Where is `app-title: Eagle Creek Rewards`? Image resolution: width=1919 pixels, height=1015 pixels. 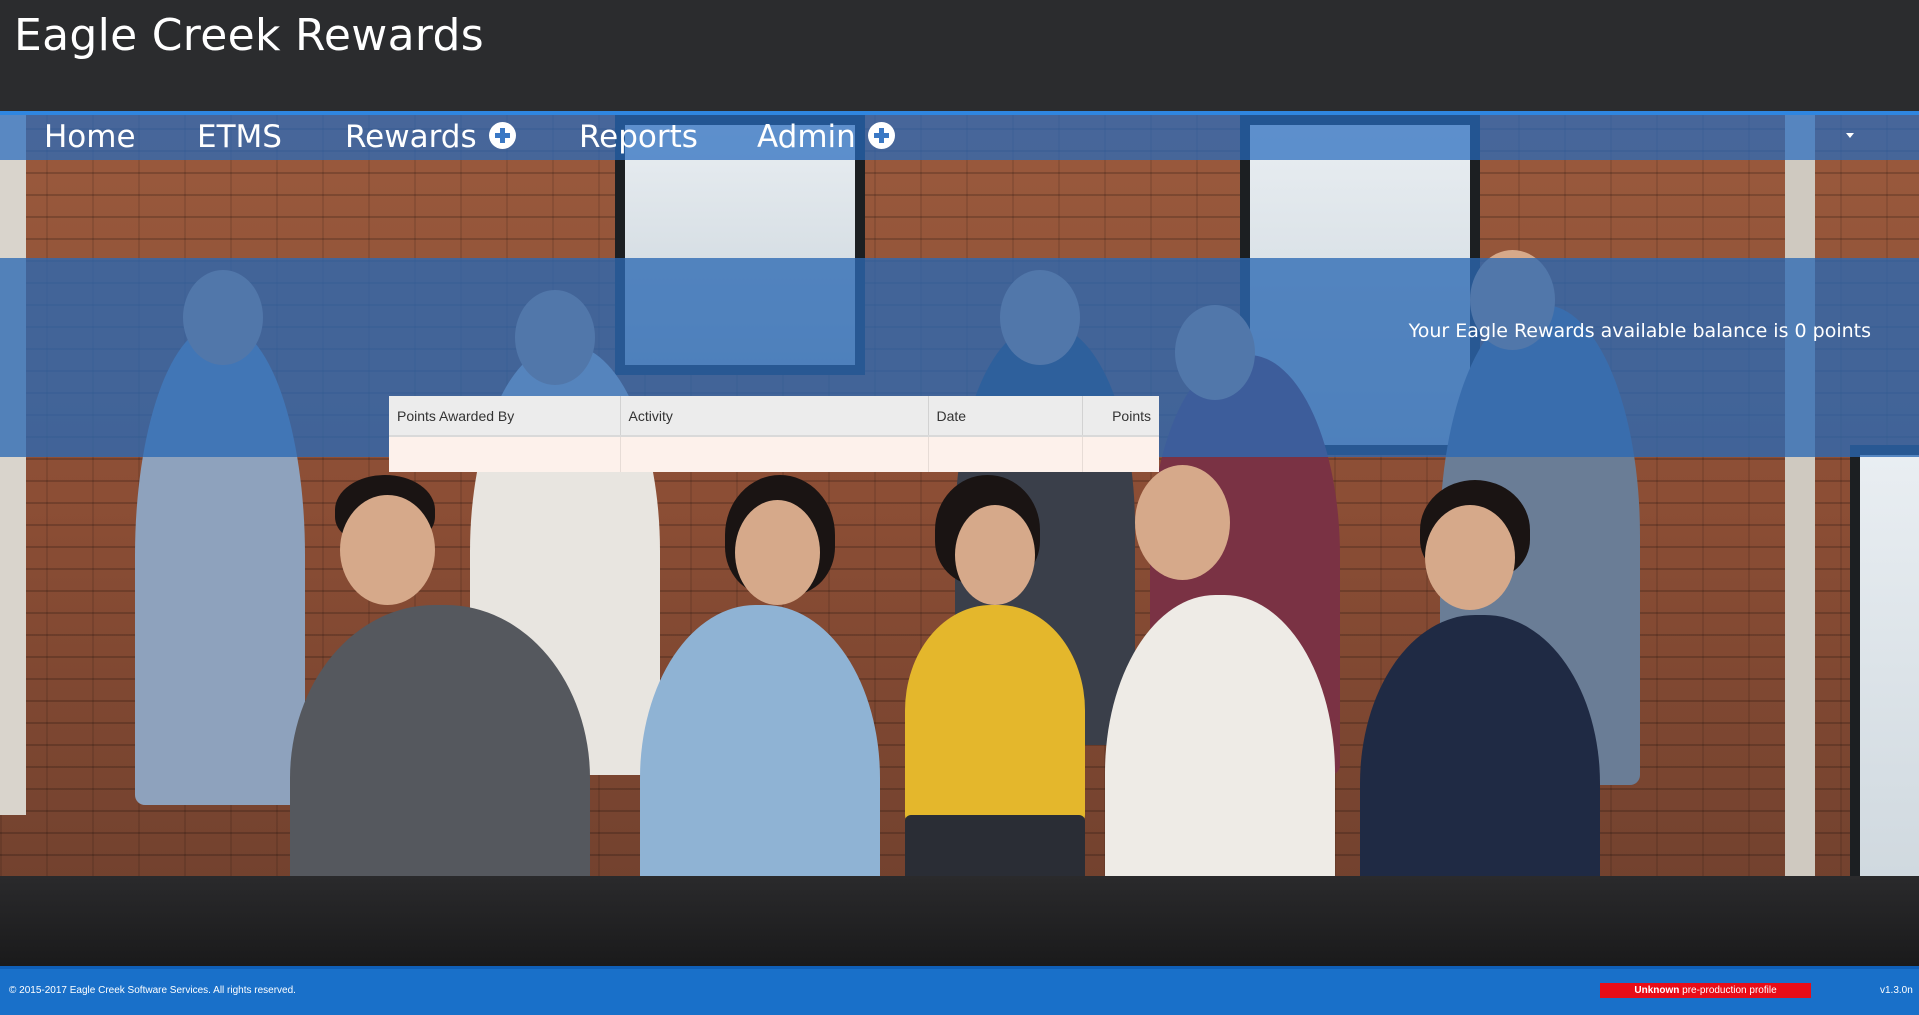
app-title: Eagle Creek Rewards is located at coordinates (249, 35).